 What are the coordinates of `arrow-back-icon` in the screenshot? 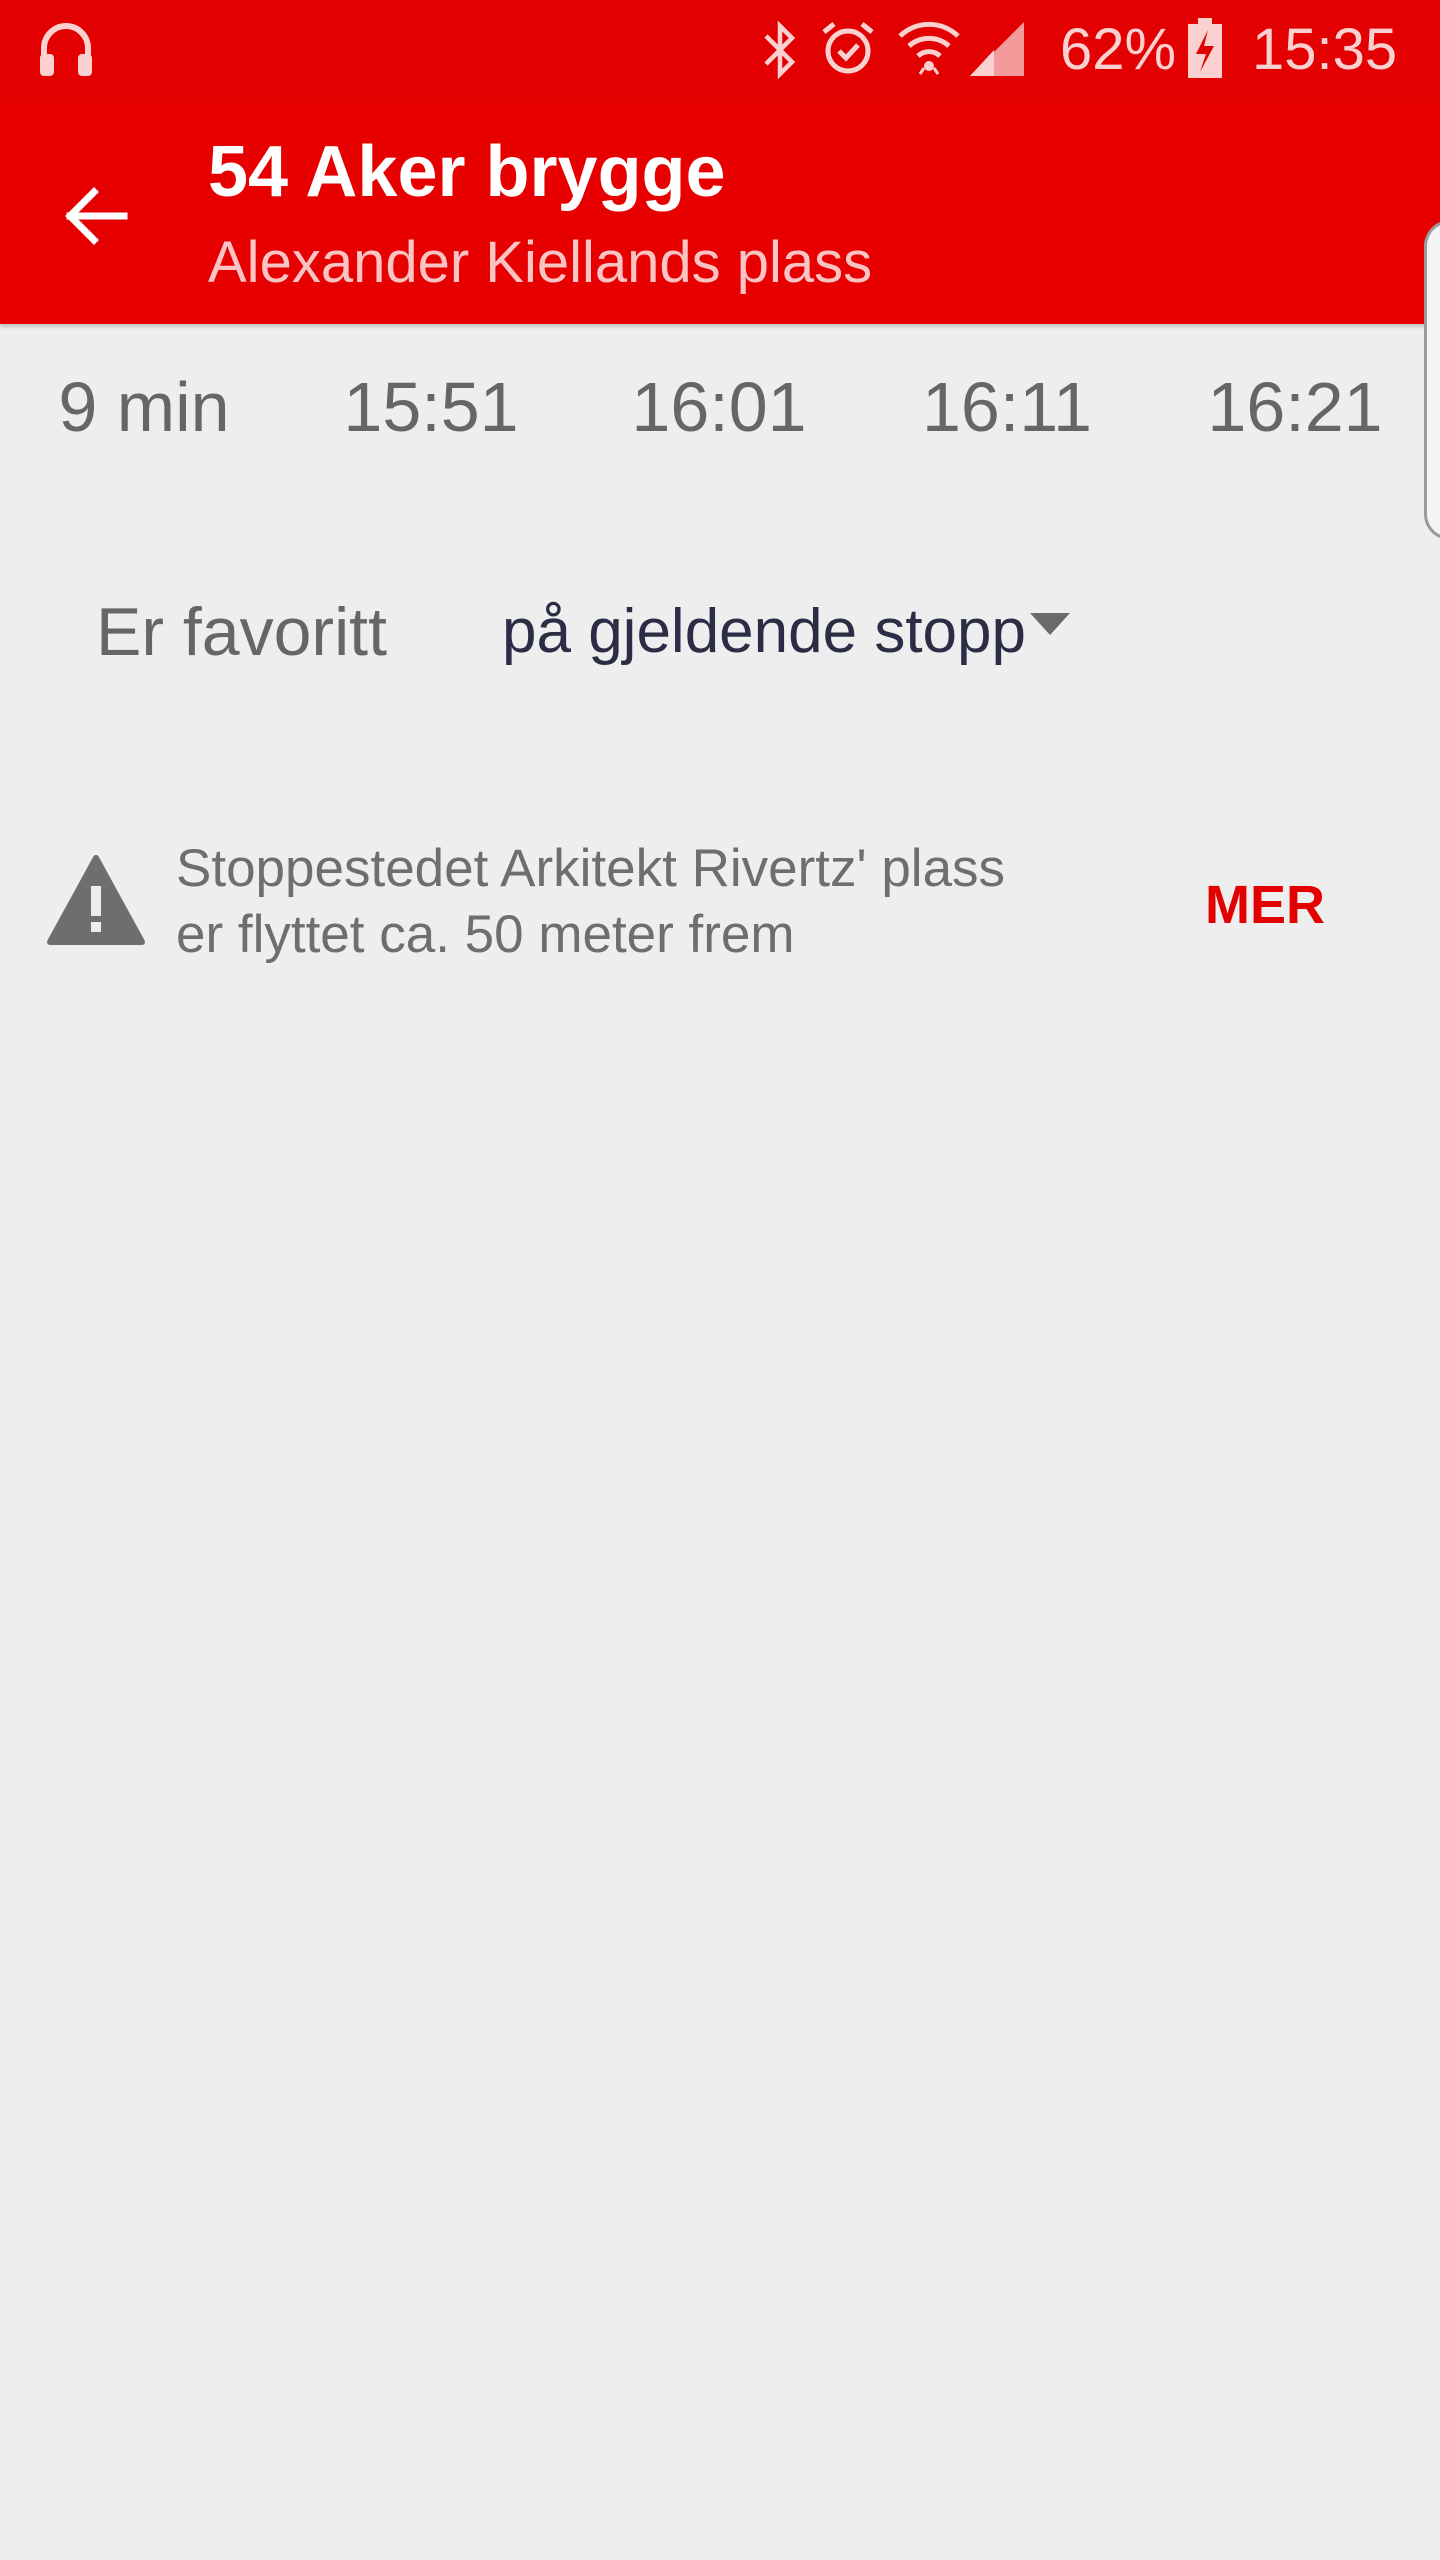 It's located at (96, 216).